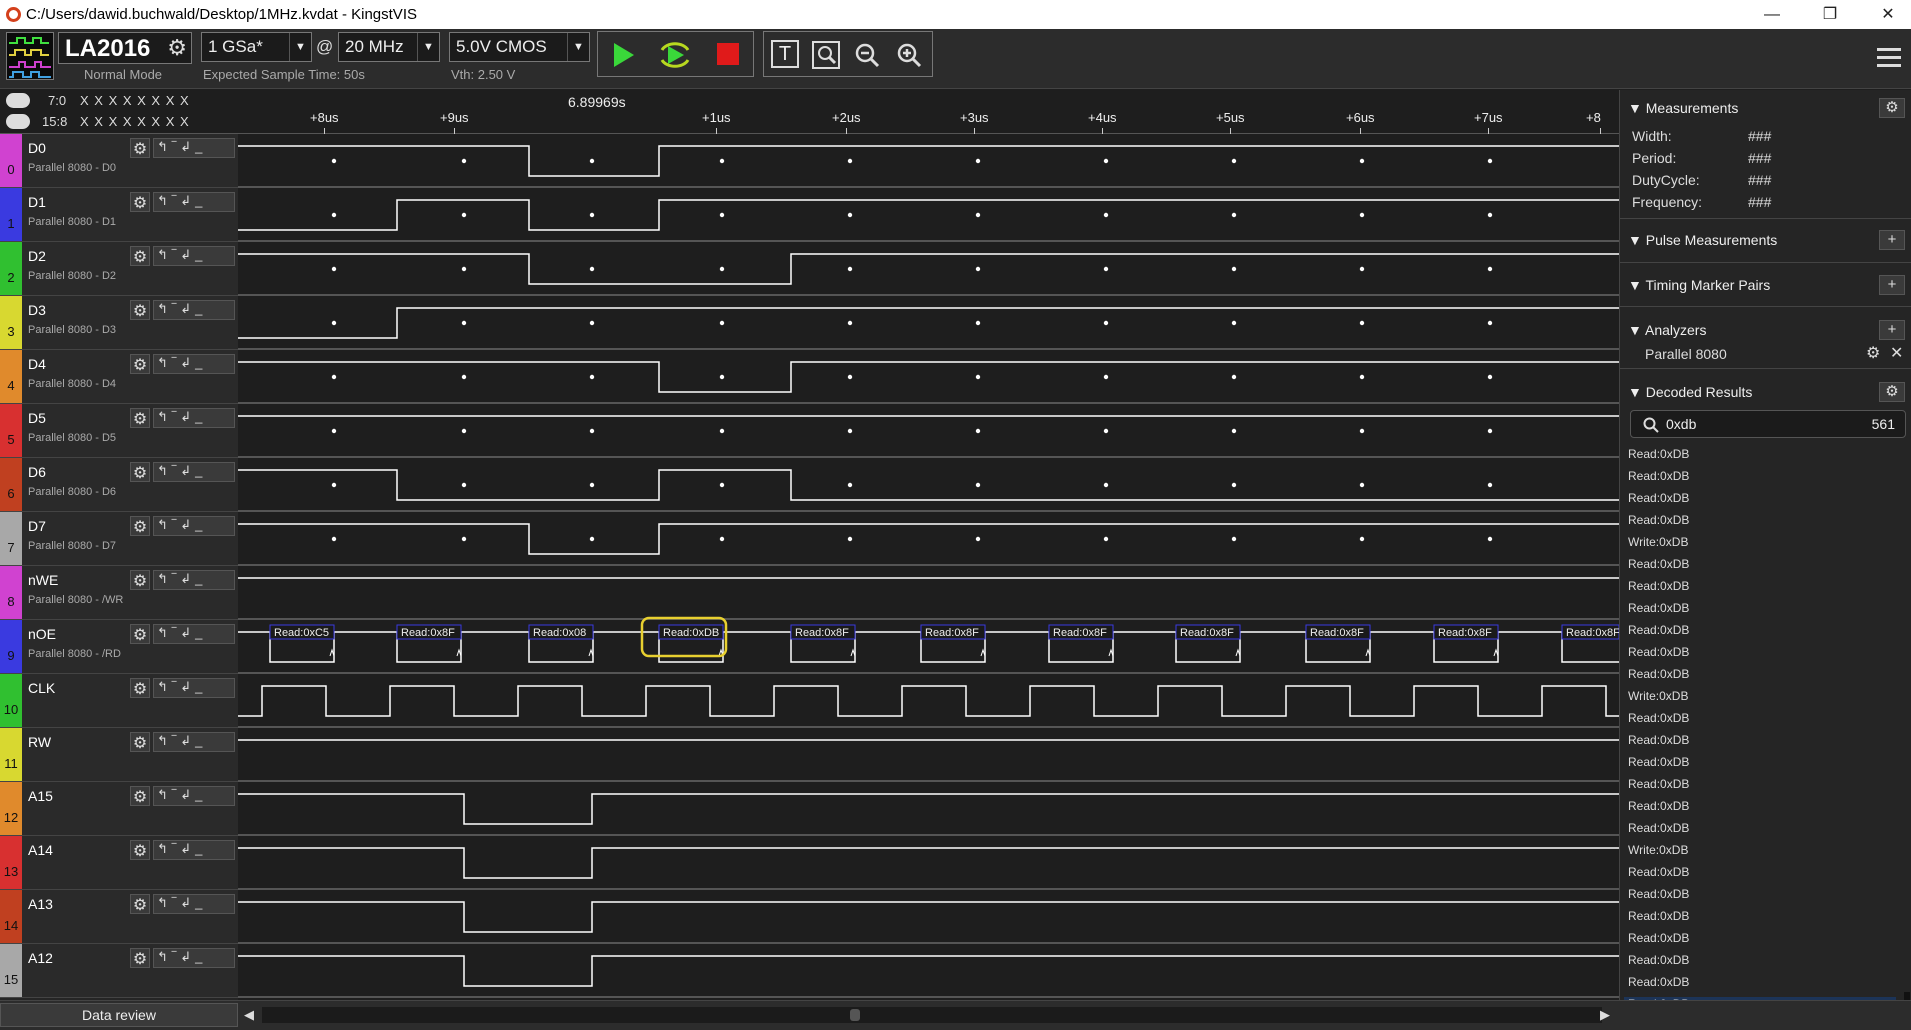 The width and height of the screenshot is (1911, 1030). Describe the element at coordinates (519, 47) in the screenshot. I see `voltage-select: 5.0V CMOS ▼` at that location.